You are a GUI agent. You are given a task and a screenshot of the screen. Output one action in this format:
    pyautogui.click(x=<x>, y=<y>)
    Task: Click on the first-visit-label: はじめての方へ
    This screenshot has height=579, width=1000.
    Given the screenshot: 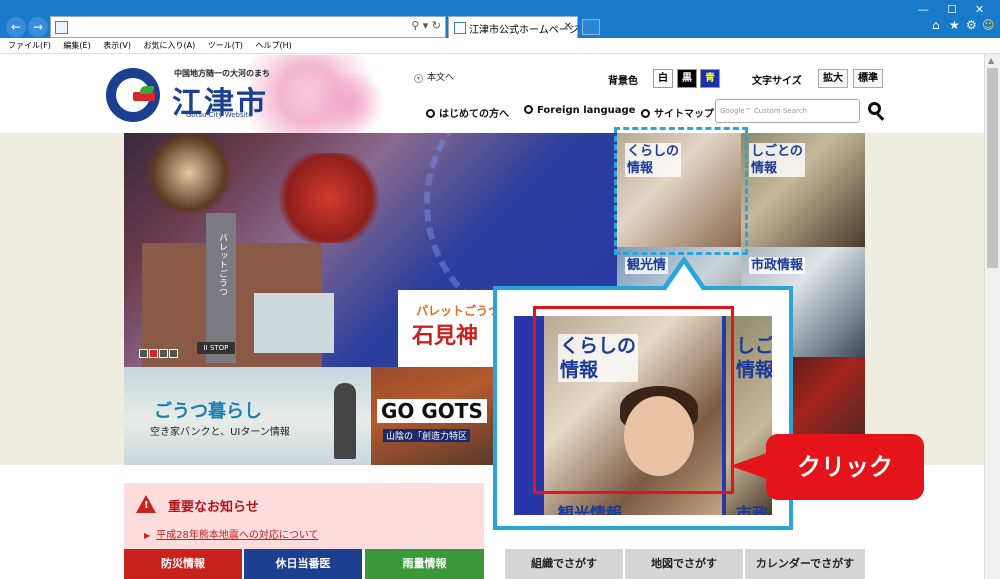 What is the action you would take?
    pyautogui.click(x=474, y=114)
    